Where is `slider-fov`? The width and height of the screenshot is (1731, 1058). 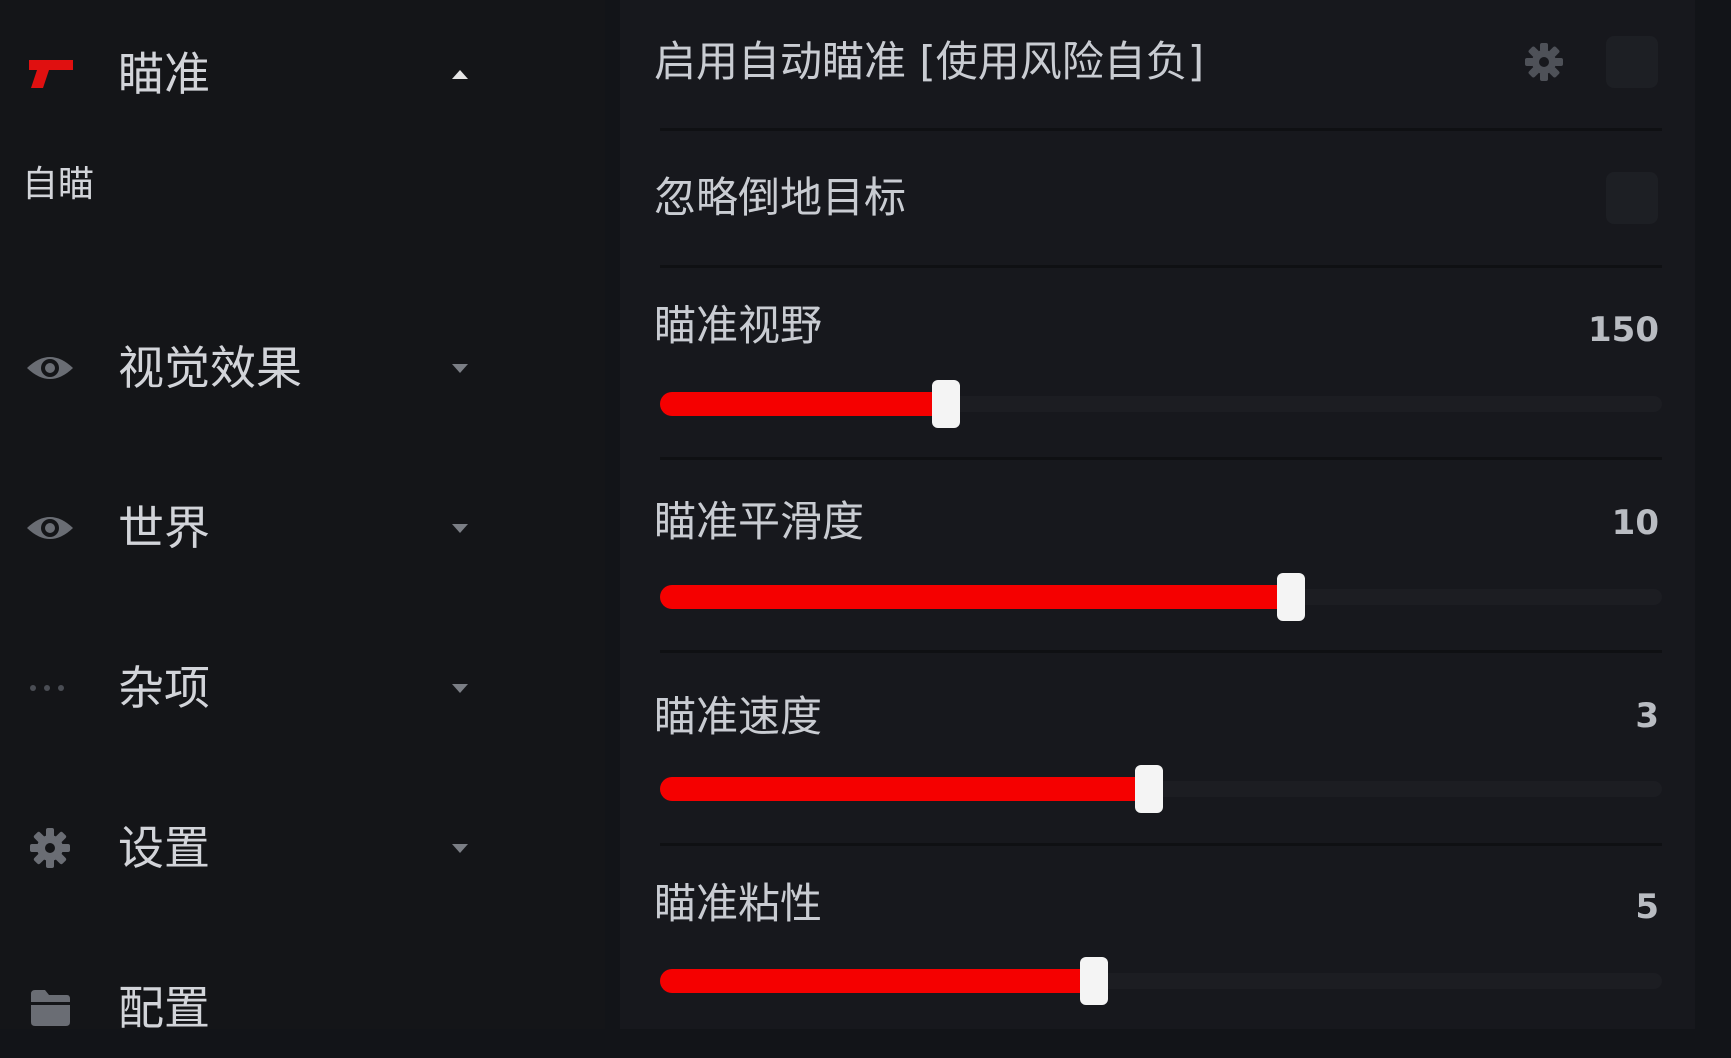
slider-fov is located at coordinates (1161, 404).